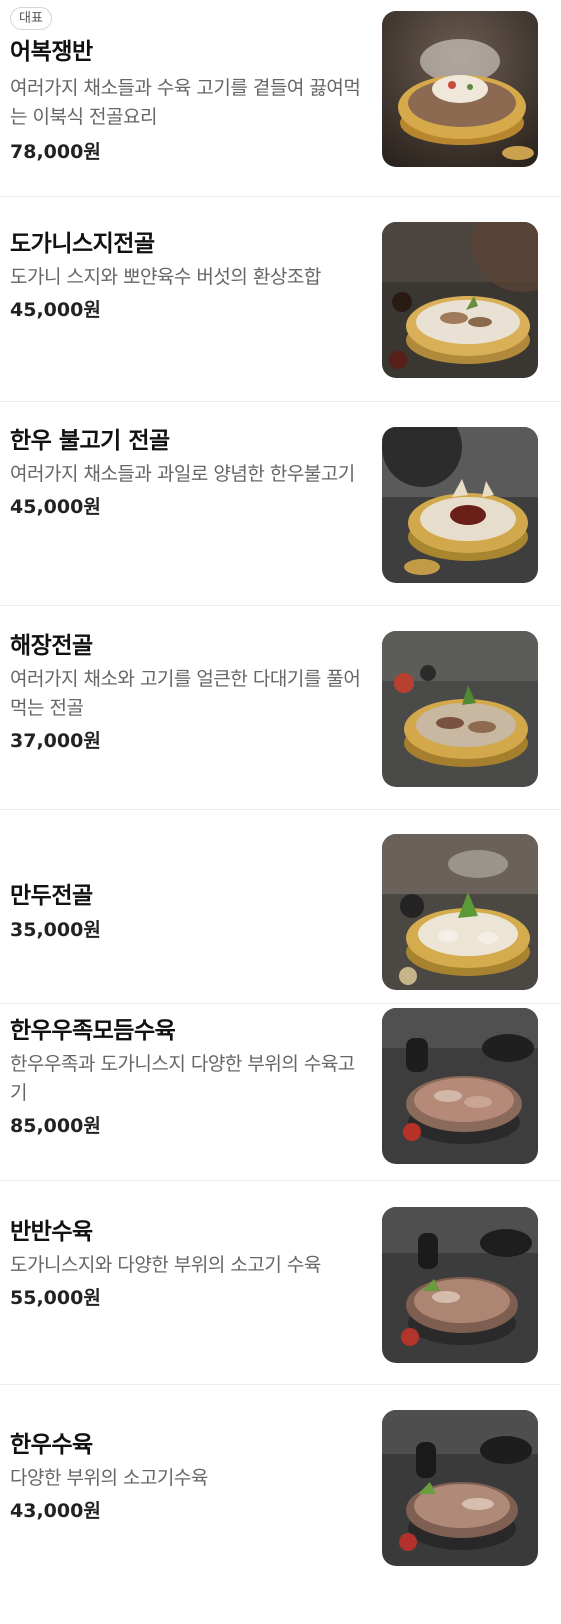 The width and height of the screenshot is (561, 1624). I want to click on menu-item-text: 만두전골 35,000원, so click(186, 912).